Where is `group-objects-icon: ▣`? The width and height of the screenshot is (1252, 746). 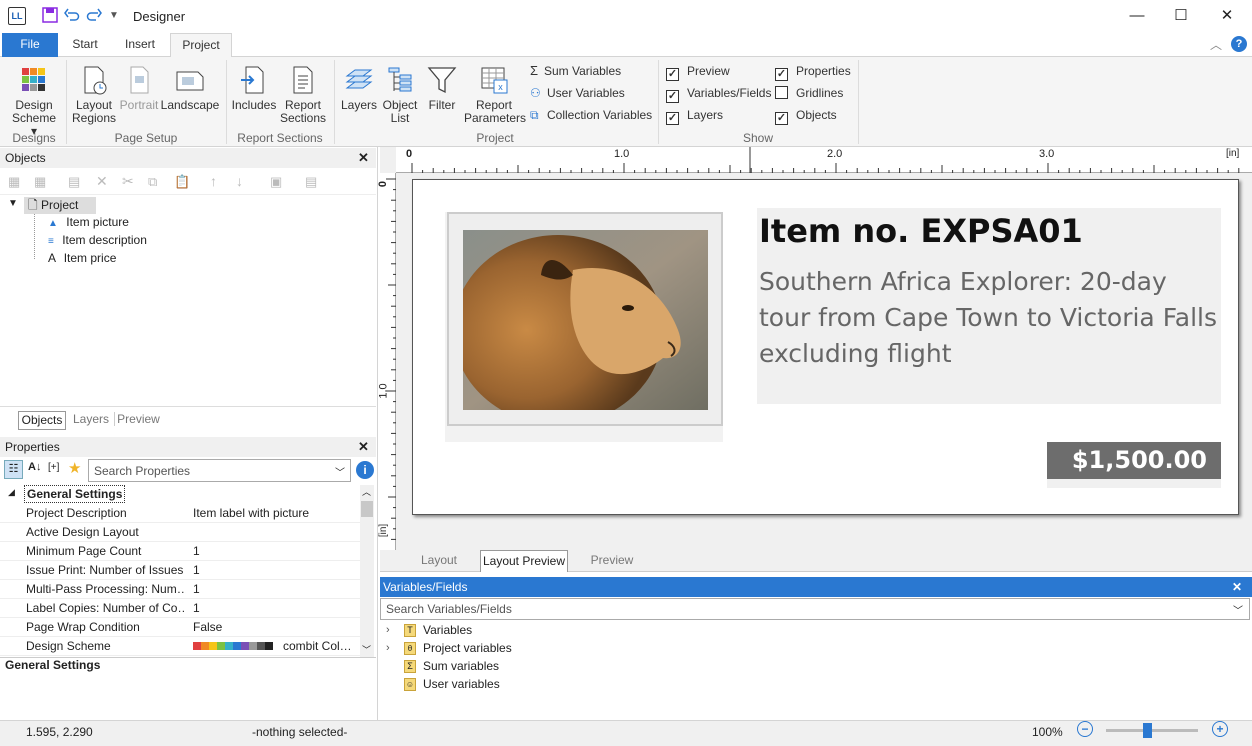
group-objects-icon: ▣ is located at coordinates (276, 182).